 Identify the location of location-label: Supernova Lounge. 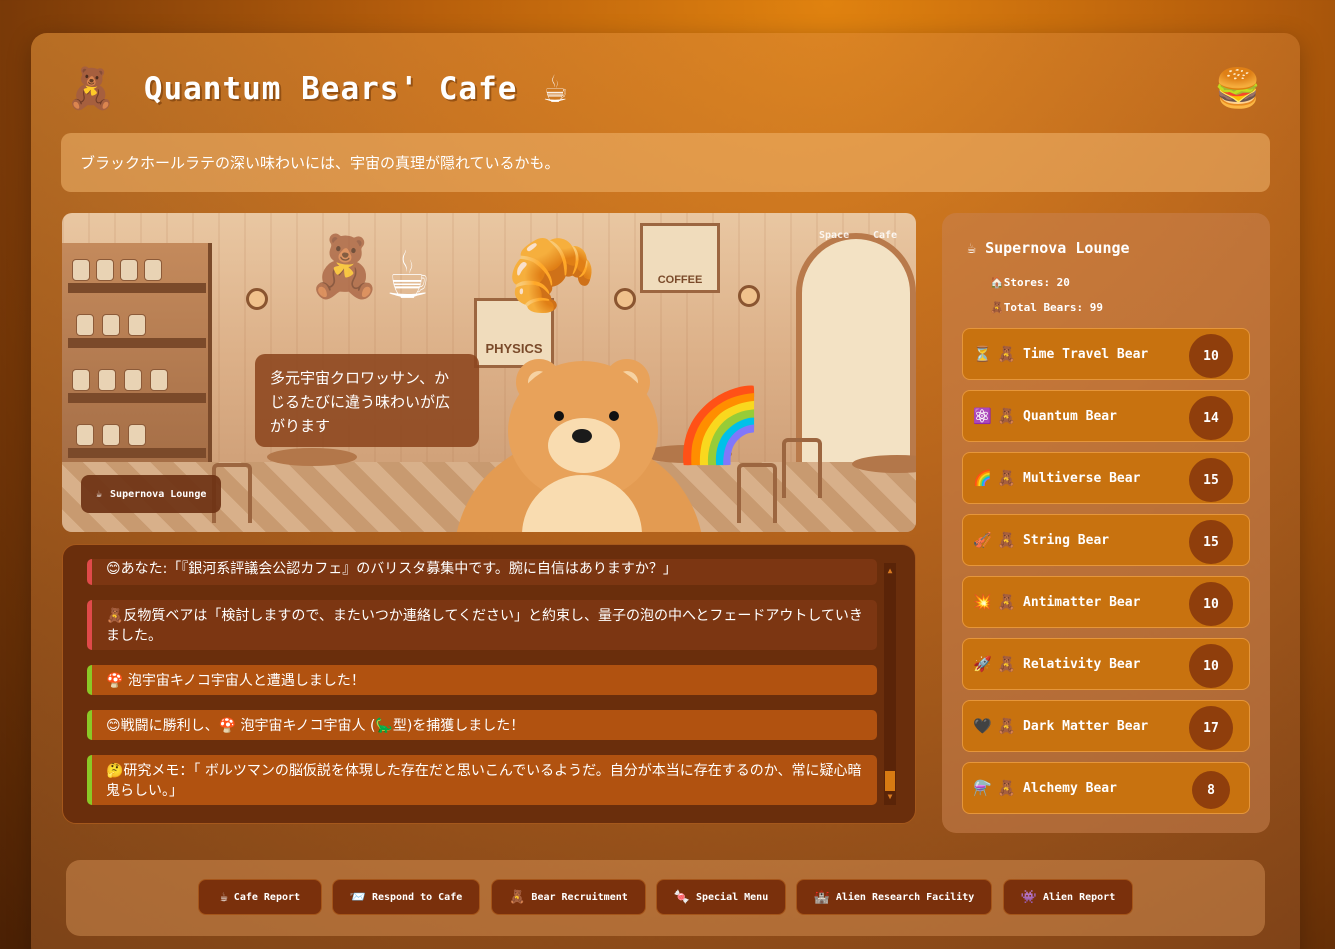
(158, 494).